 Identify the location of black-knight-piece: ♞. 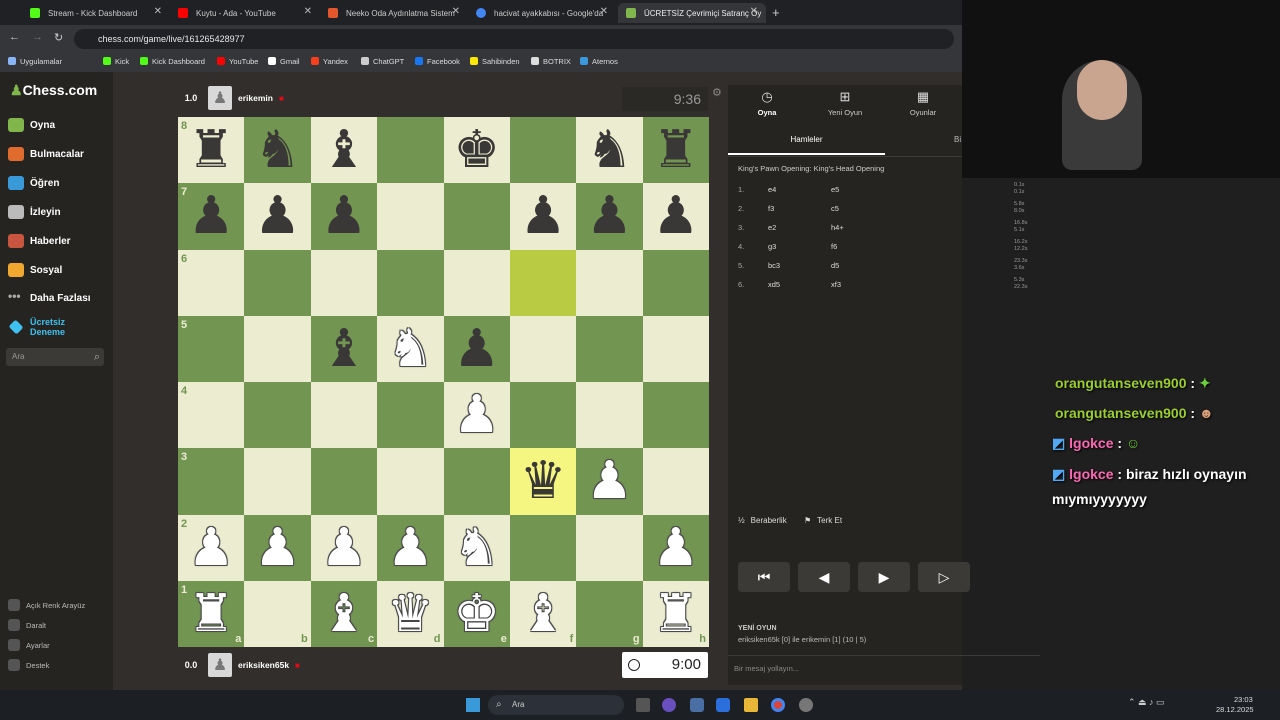
(609, 150).